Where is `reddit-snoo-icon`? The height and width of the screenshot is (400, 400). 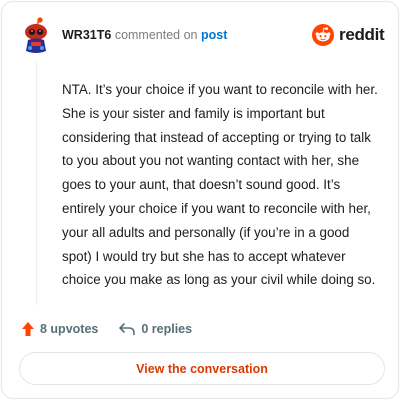
reddit-snoo-icon is located at coordinates (323, 35).